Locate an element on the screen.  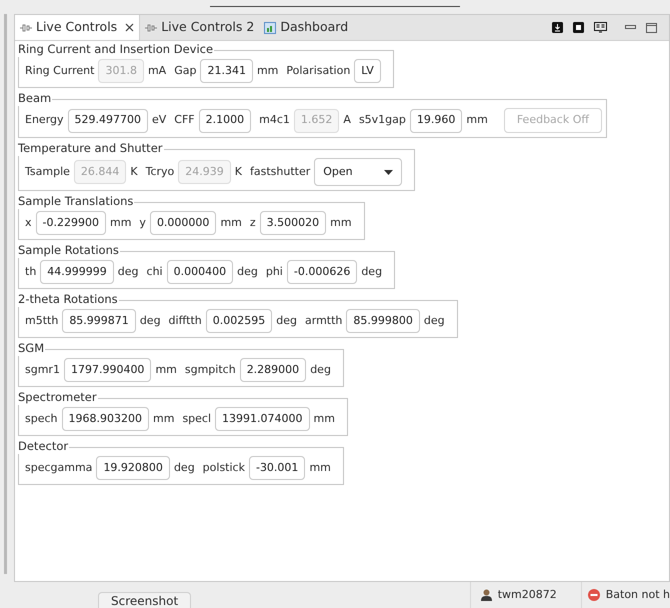
value-field: 19.920800 is located at coordinates (133, 468).